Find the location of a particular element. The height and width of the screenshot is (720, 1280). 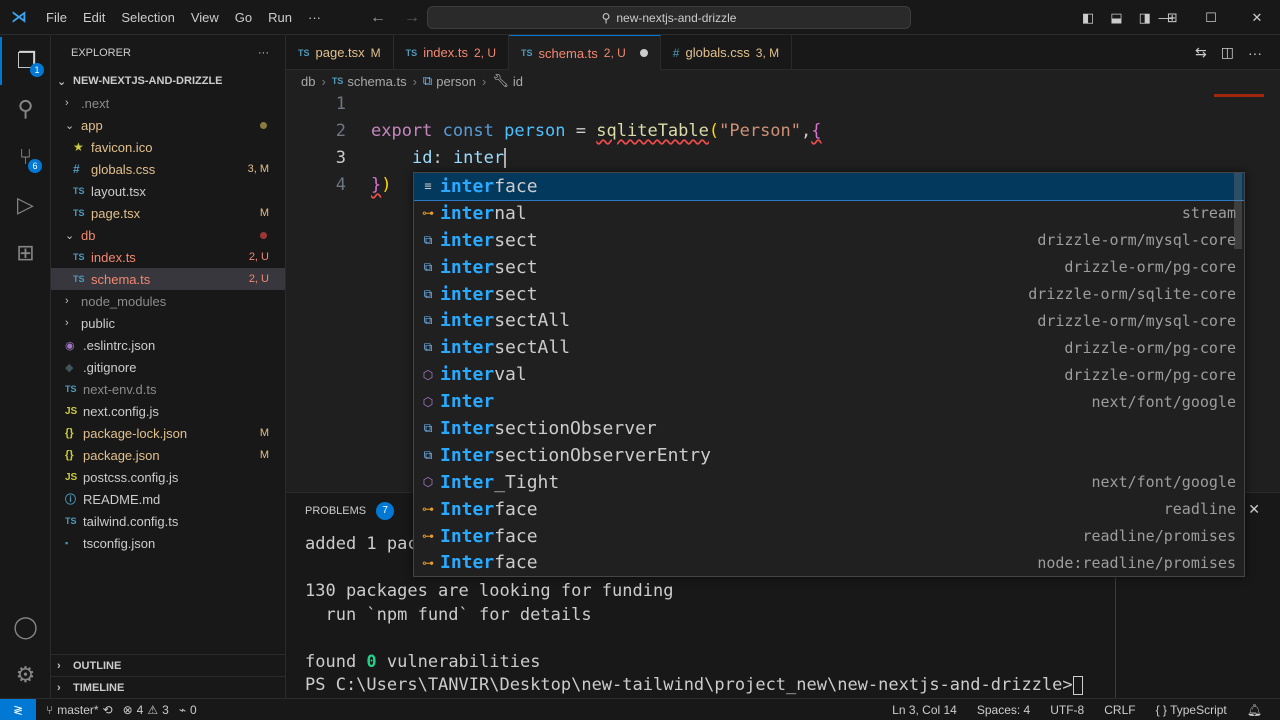

menu-more: ··· is located at coordinates (314, 17).